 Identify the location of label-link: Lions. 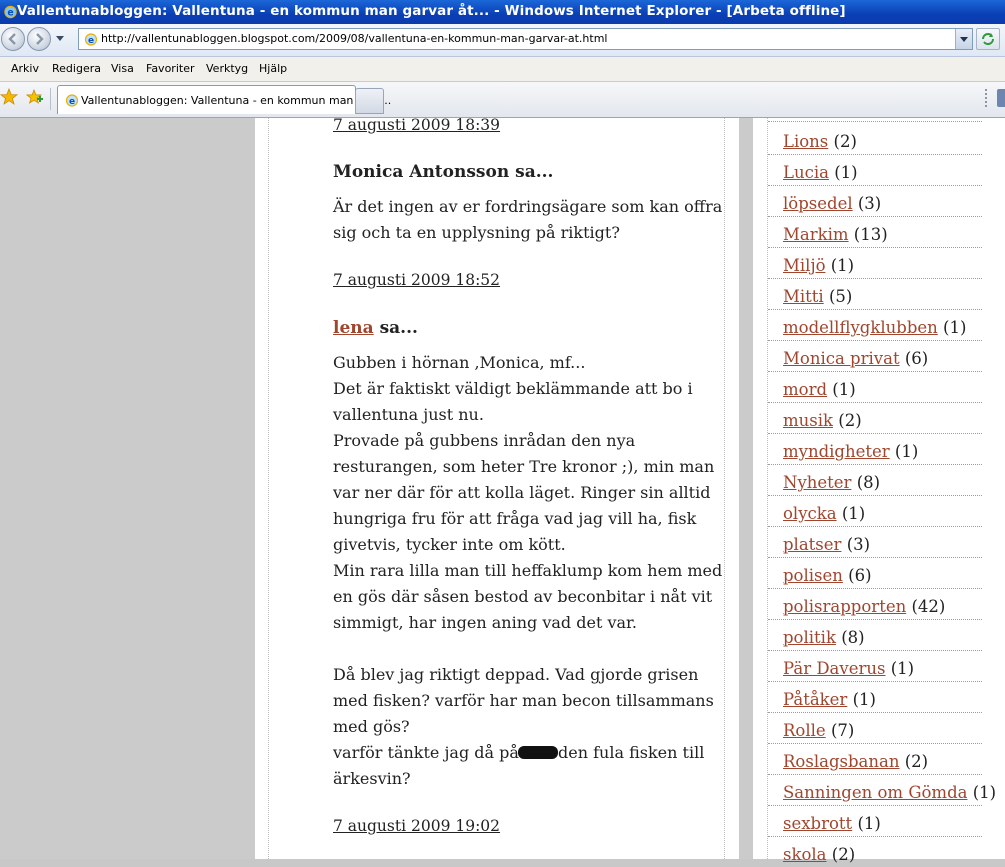
(805, 141).